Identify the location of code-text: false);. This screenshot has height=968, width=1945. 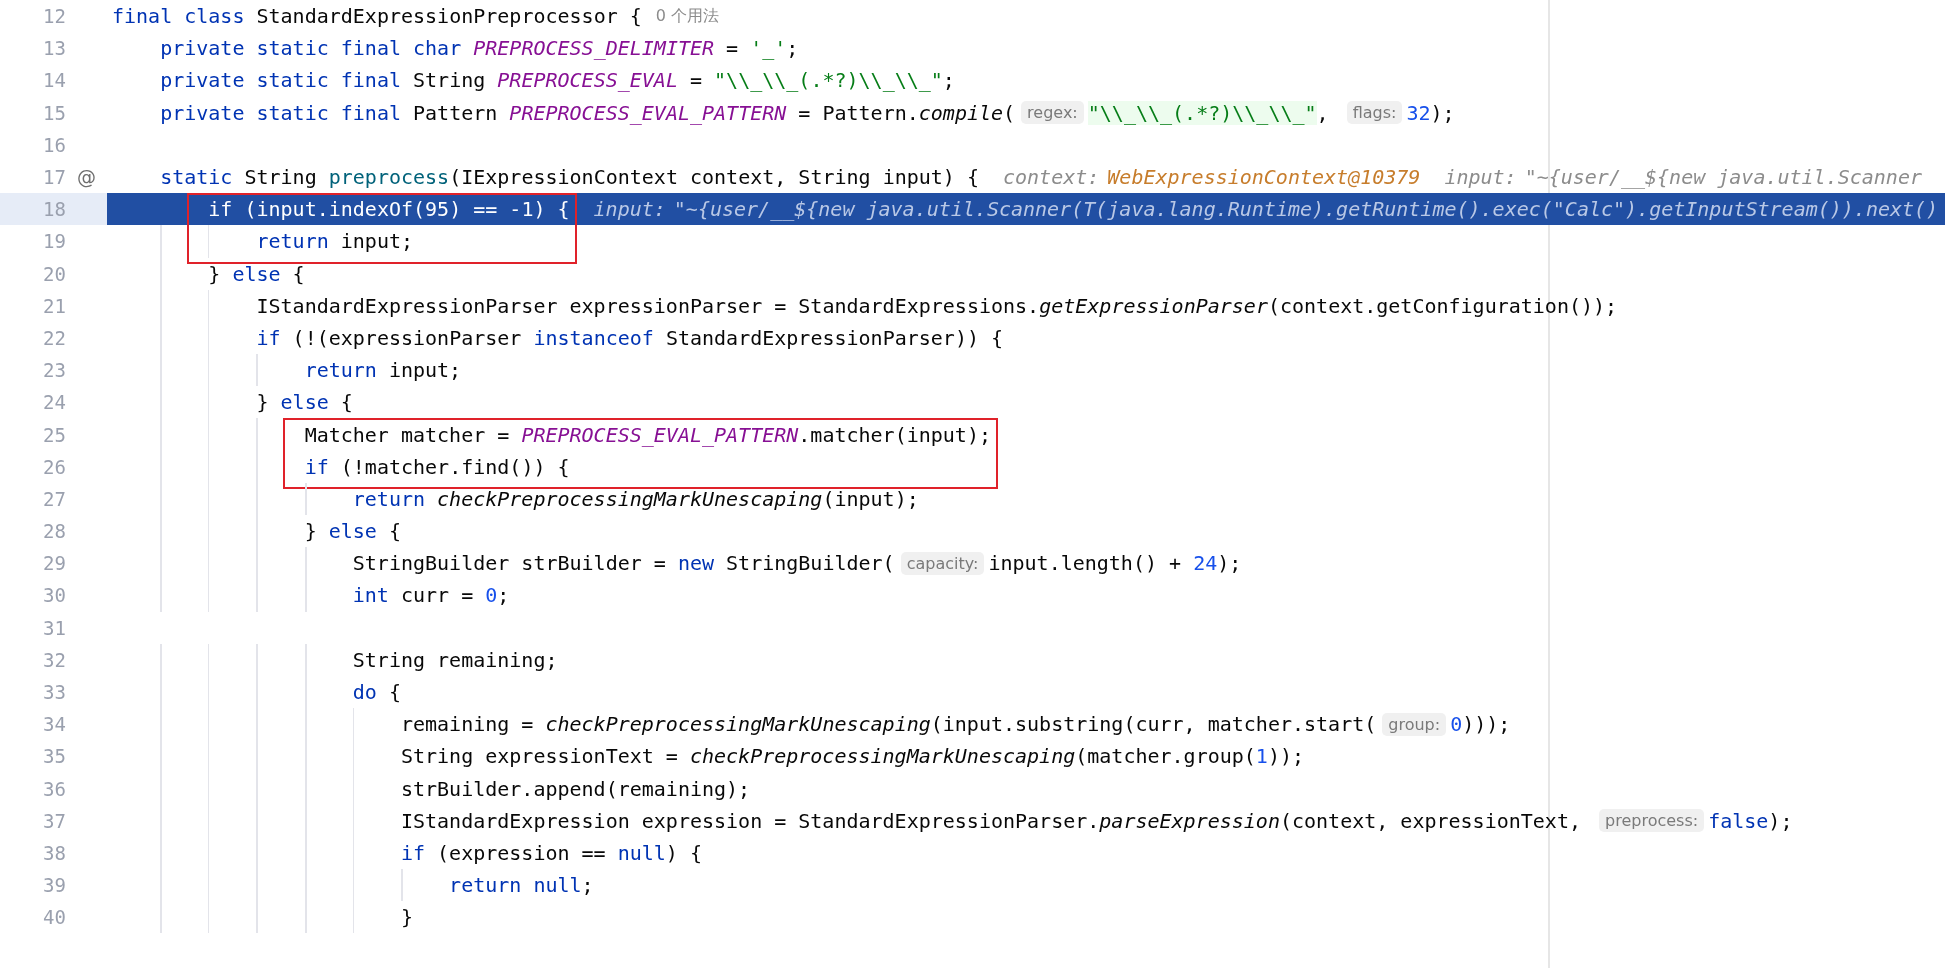
(1750, 820).